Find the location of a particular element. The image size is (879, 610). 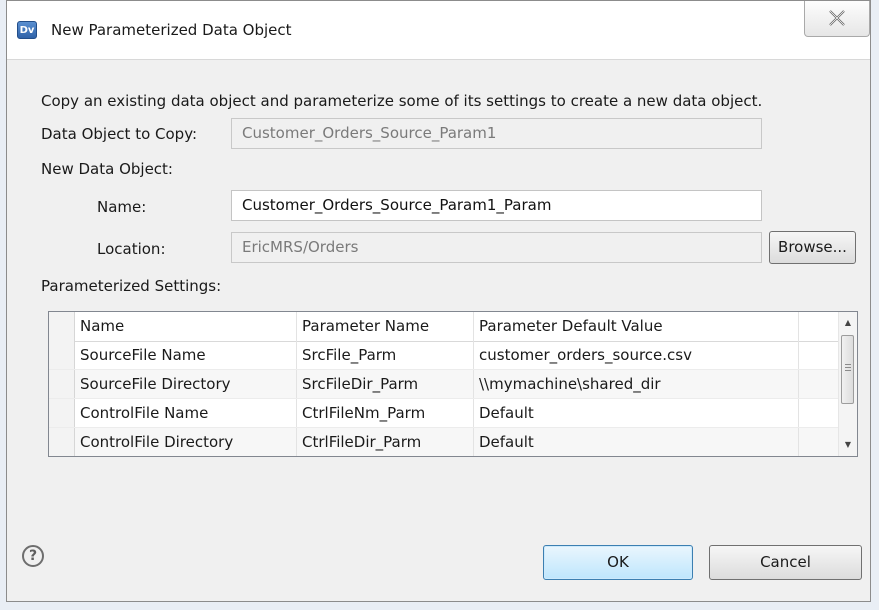

cell-name: ControlFile Directory is located at coordinates (186, 442).